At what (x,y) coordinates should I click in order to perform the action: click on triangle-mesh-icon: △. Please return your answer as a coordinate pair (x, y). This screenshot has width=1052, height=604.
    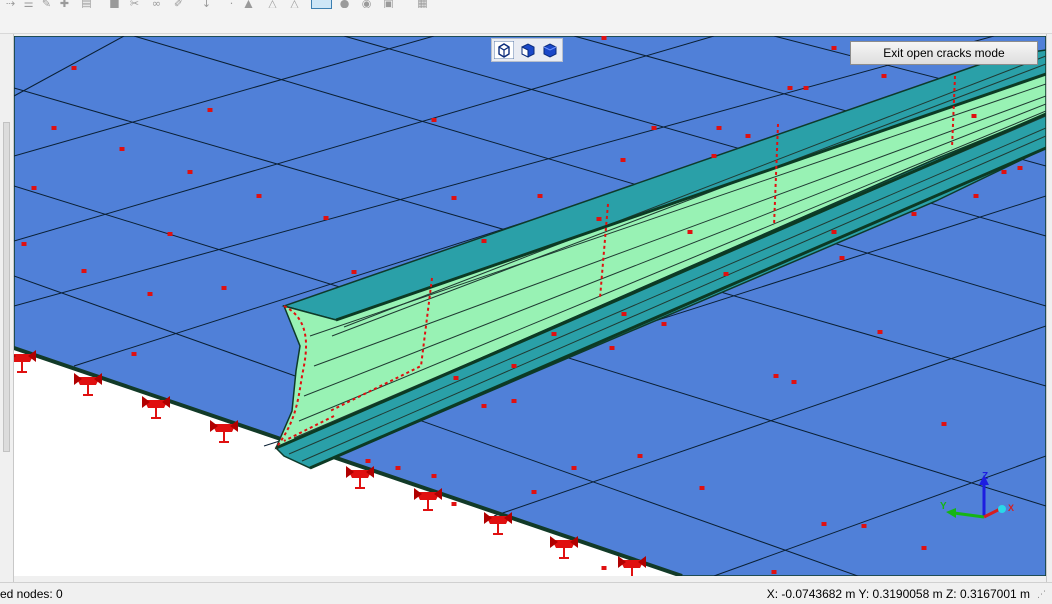
    Looking at the image, I should click on (272, 4).